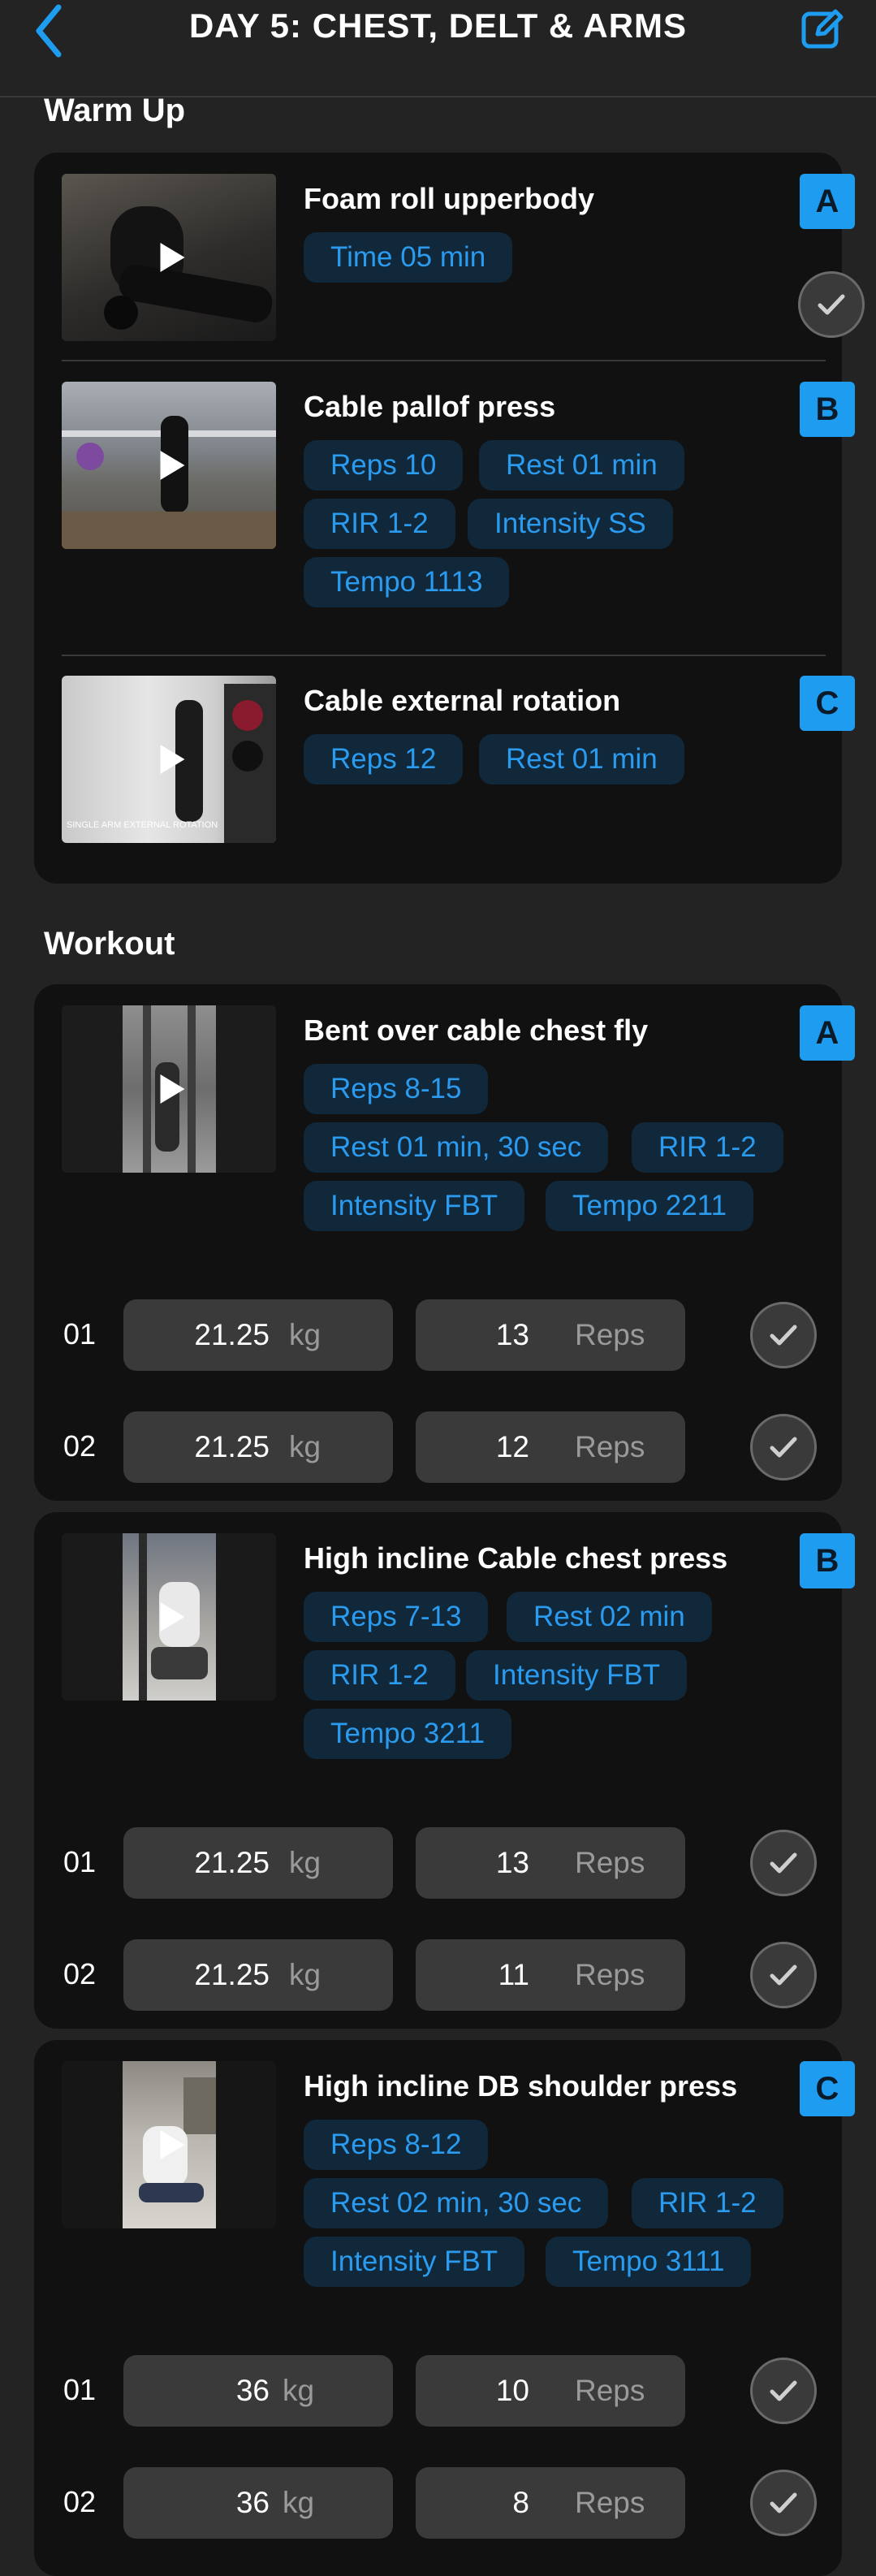 Image resolution: width=876 pixels, height=2576 pixels. Describe the element at coordinates (449, 198) in the screenshot. I see `exercise-name: Foam roll upperbody` at that location.